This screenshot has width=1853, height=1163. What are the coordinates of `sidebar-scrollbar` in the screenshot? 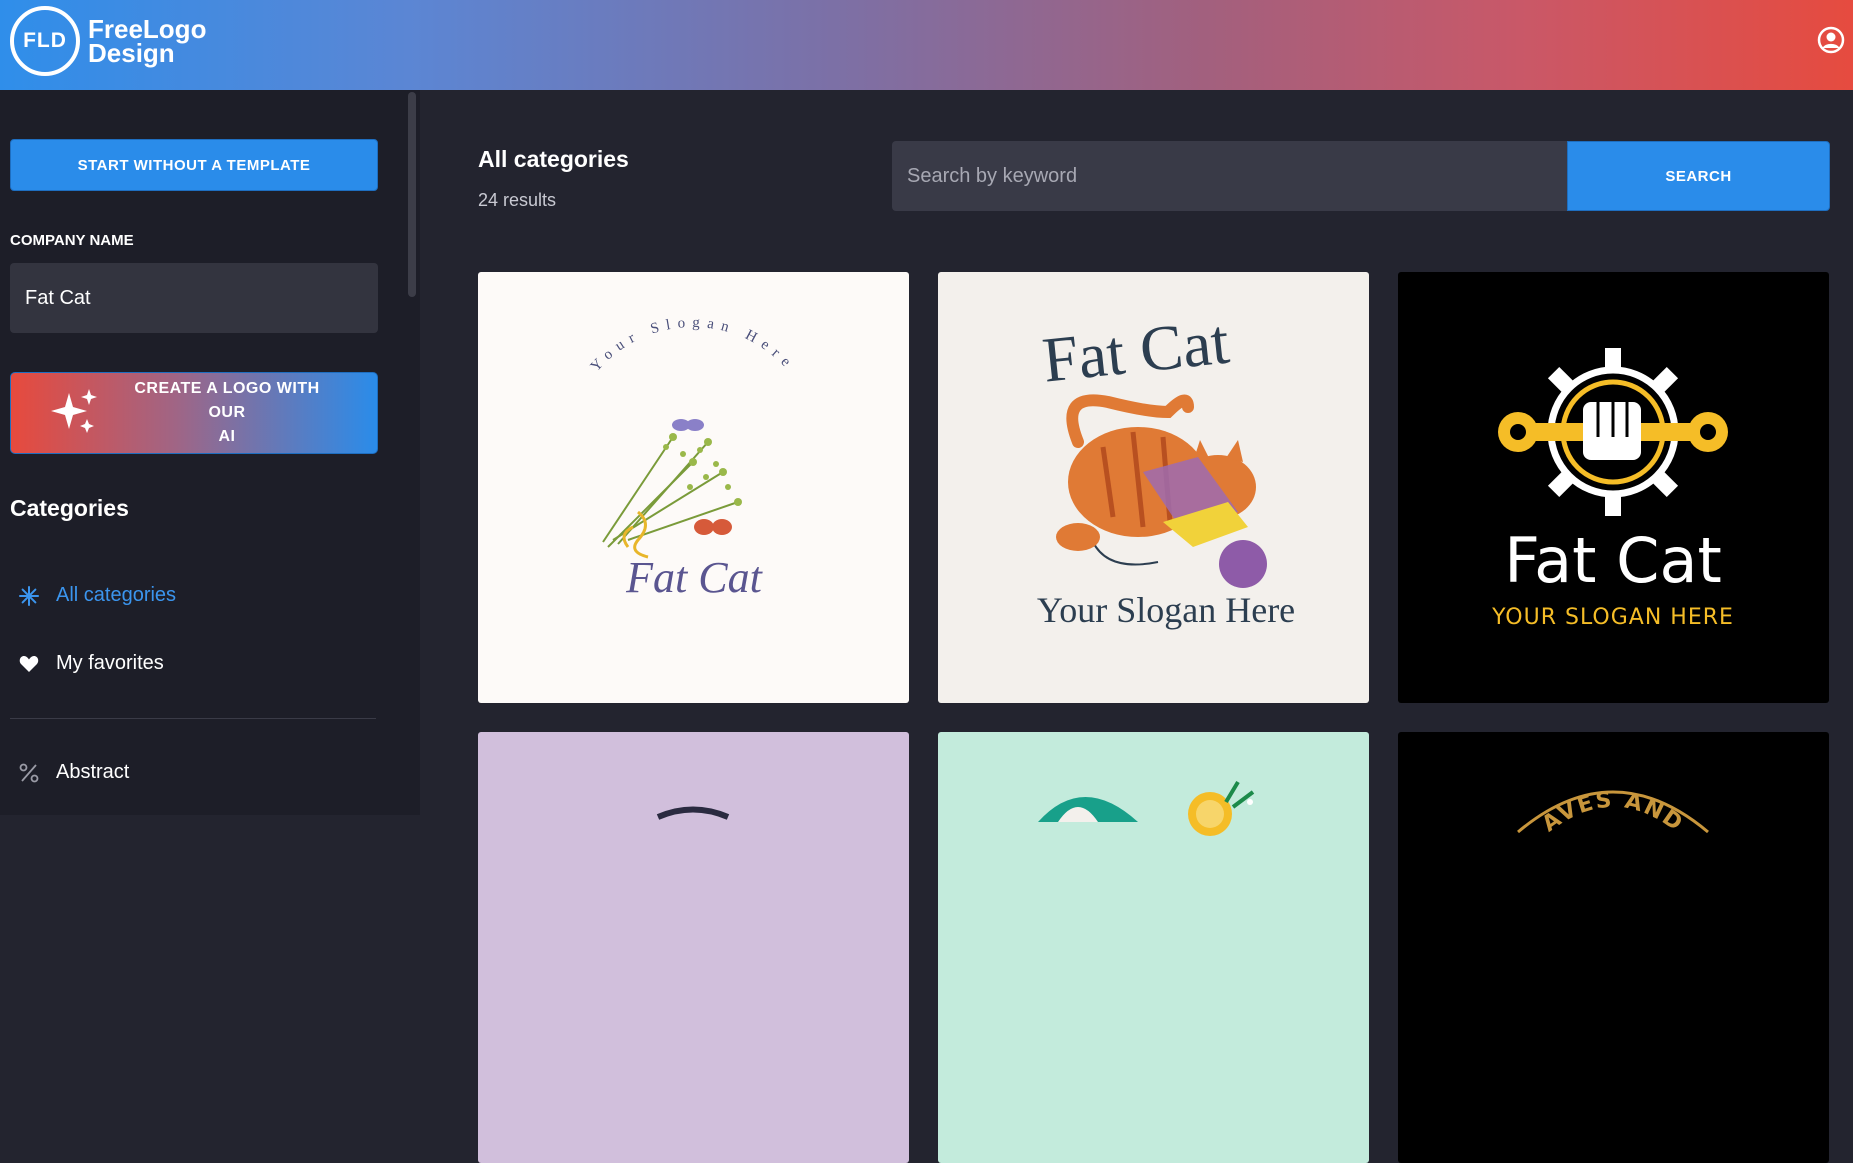 It's located at (412, 194).